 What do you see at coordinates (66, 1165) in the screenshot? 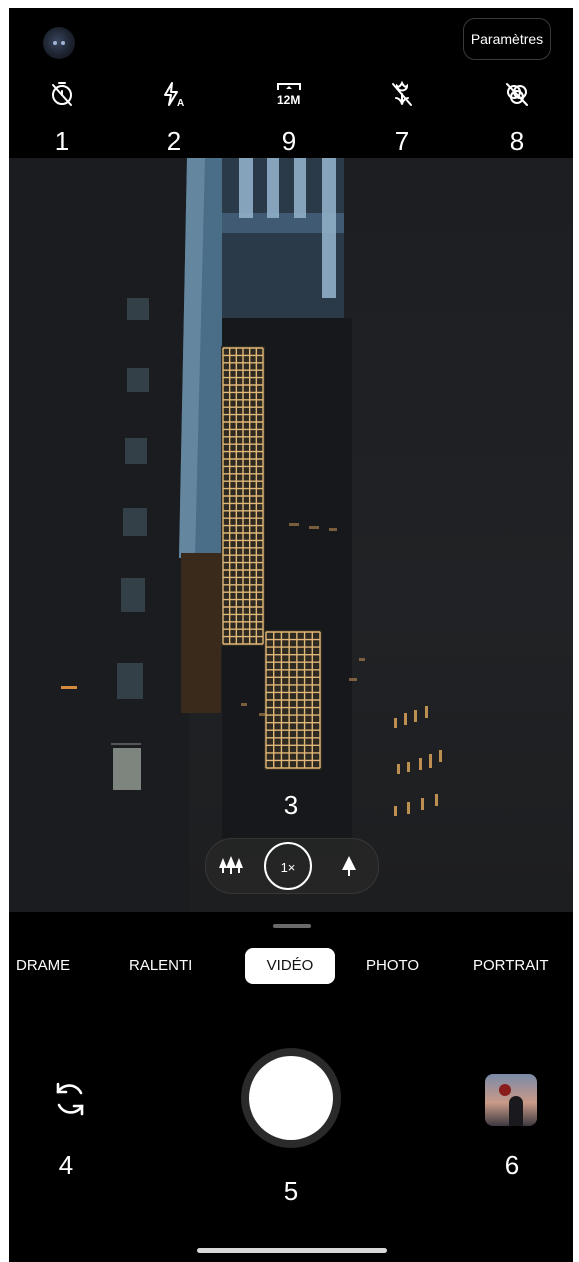
I see `callout-4: 4` at bounding box center [66, 1165].